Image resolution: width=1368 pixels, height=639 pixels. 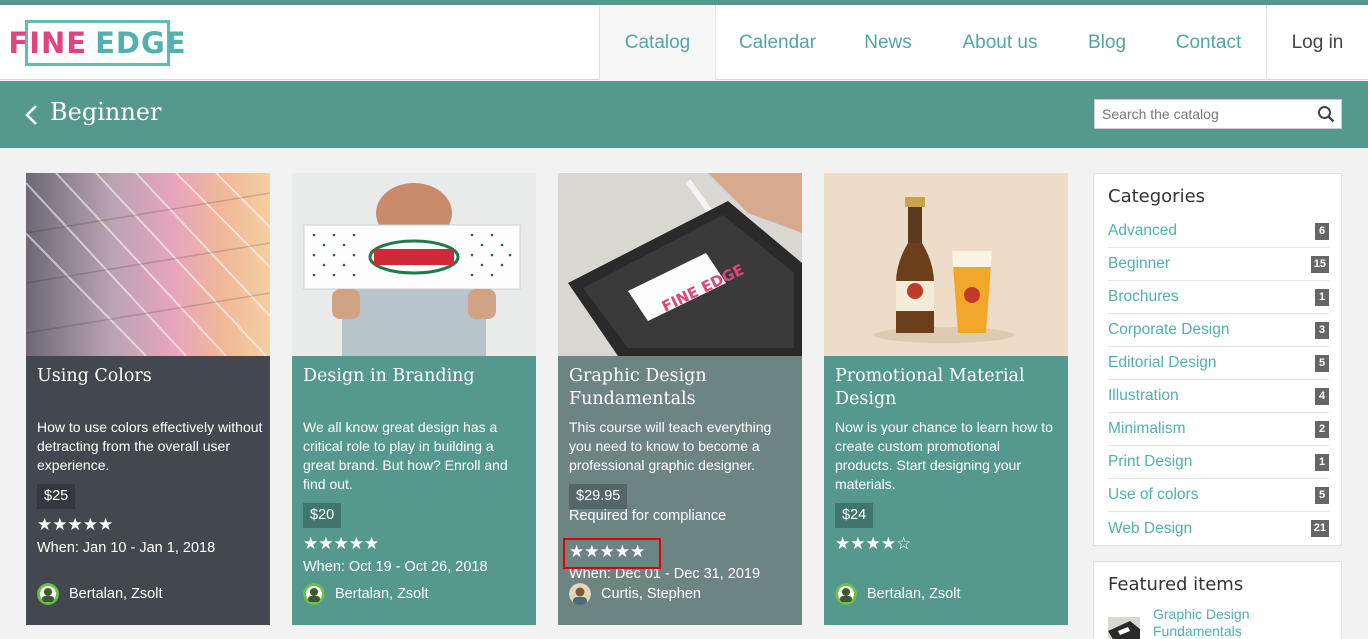 I want to click on page-title: Beginner, so click(x=106, y=112).